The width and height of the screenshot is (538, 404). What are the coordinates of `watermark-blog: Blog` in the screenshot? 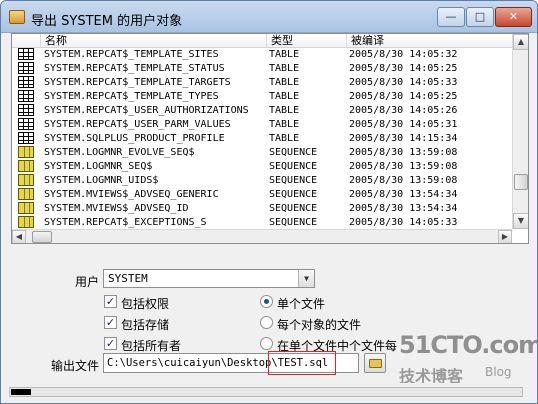 It's located at (498, 372).